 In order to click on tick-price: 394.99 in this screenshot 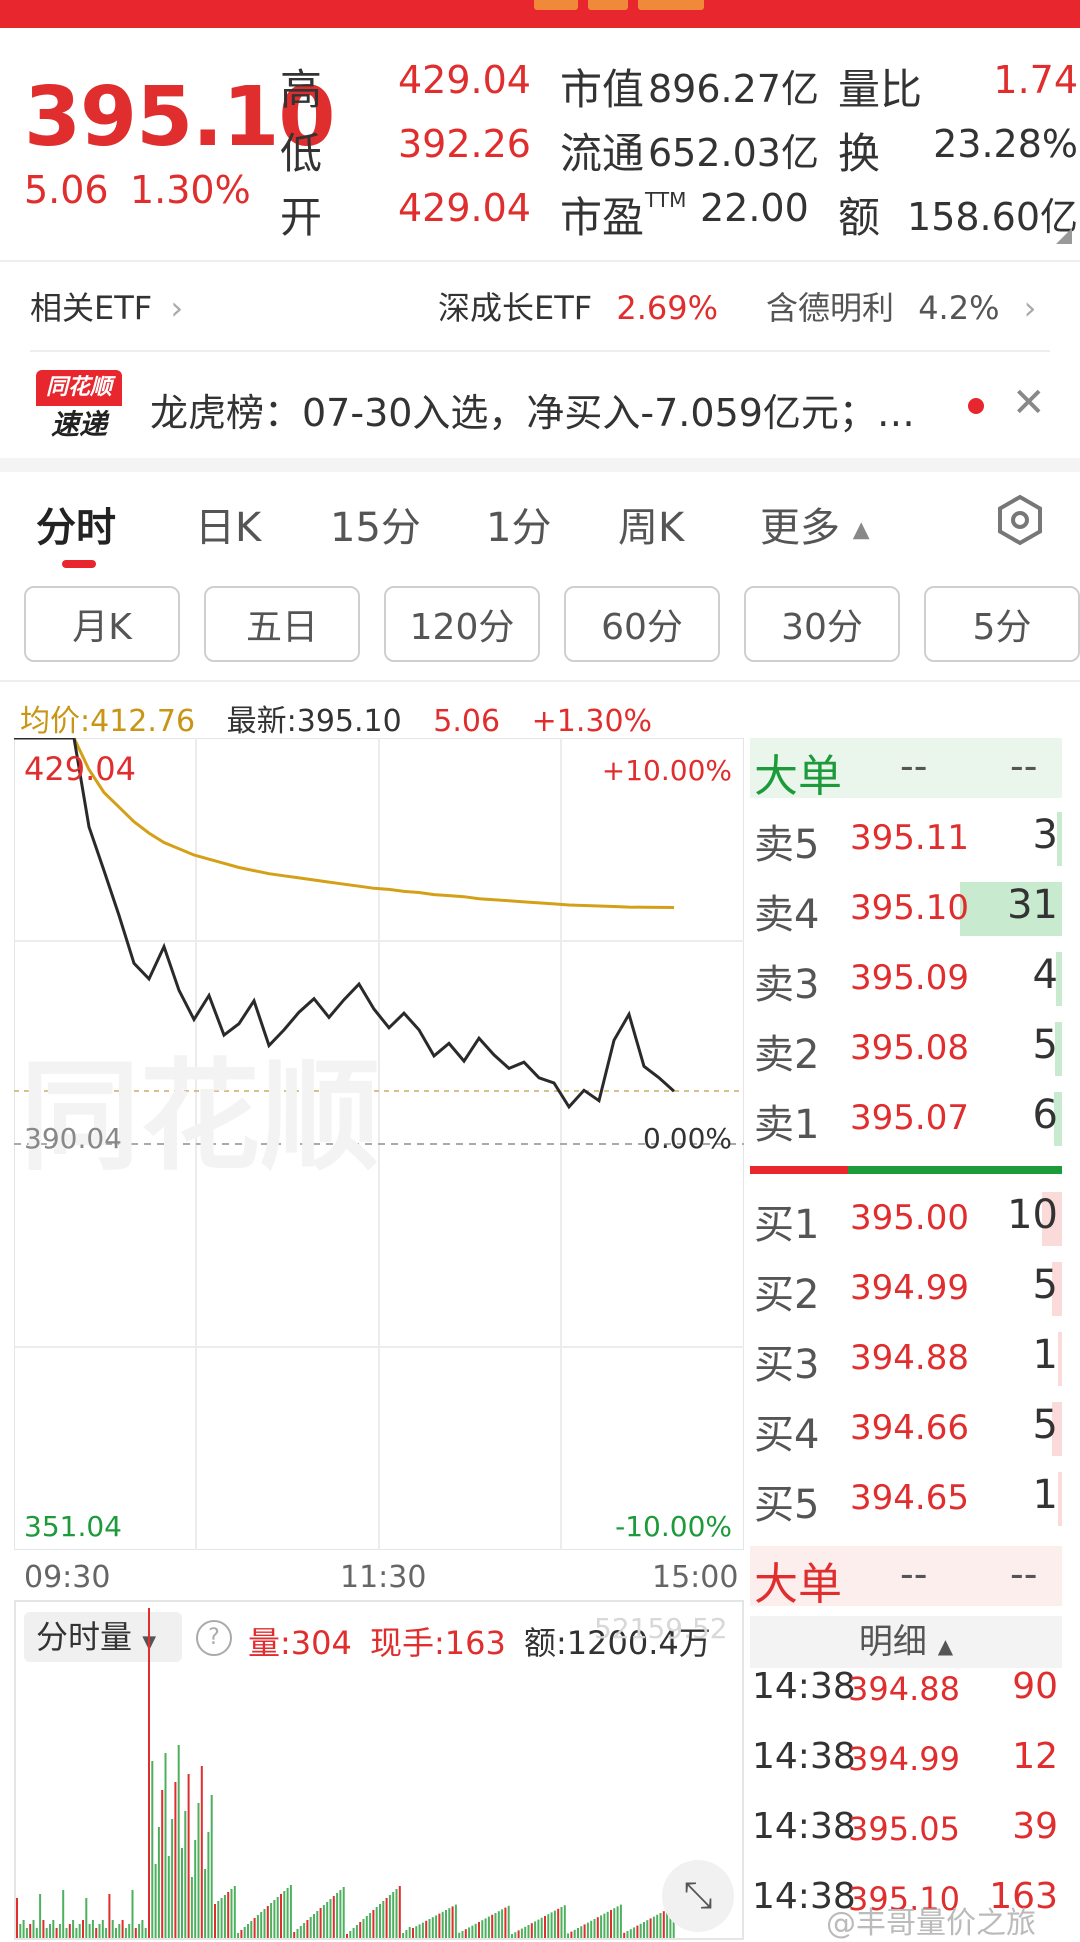, I will do `click(904, 1759)`.